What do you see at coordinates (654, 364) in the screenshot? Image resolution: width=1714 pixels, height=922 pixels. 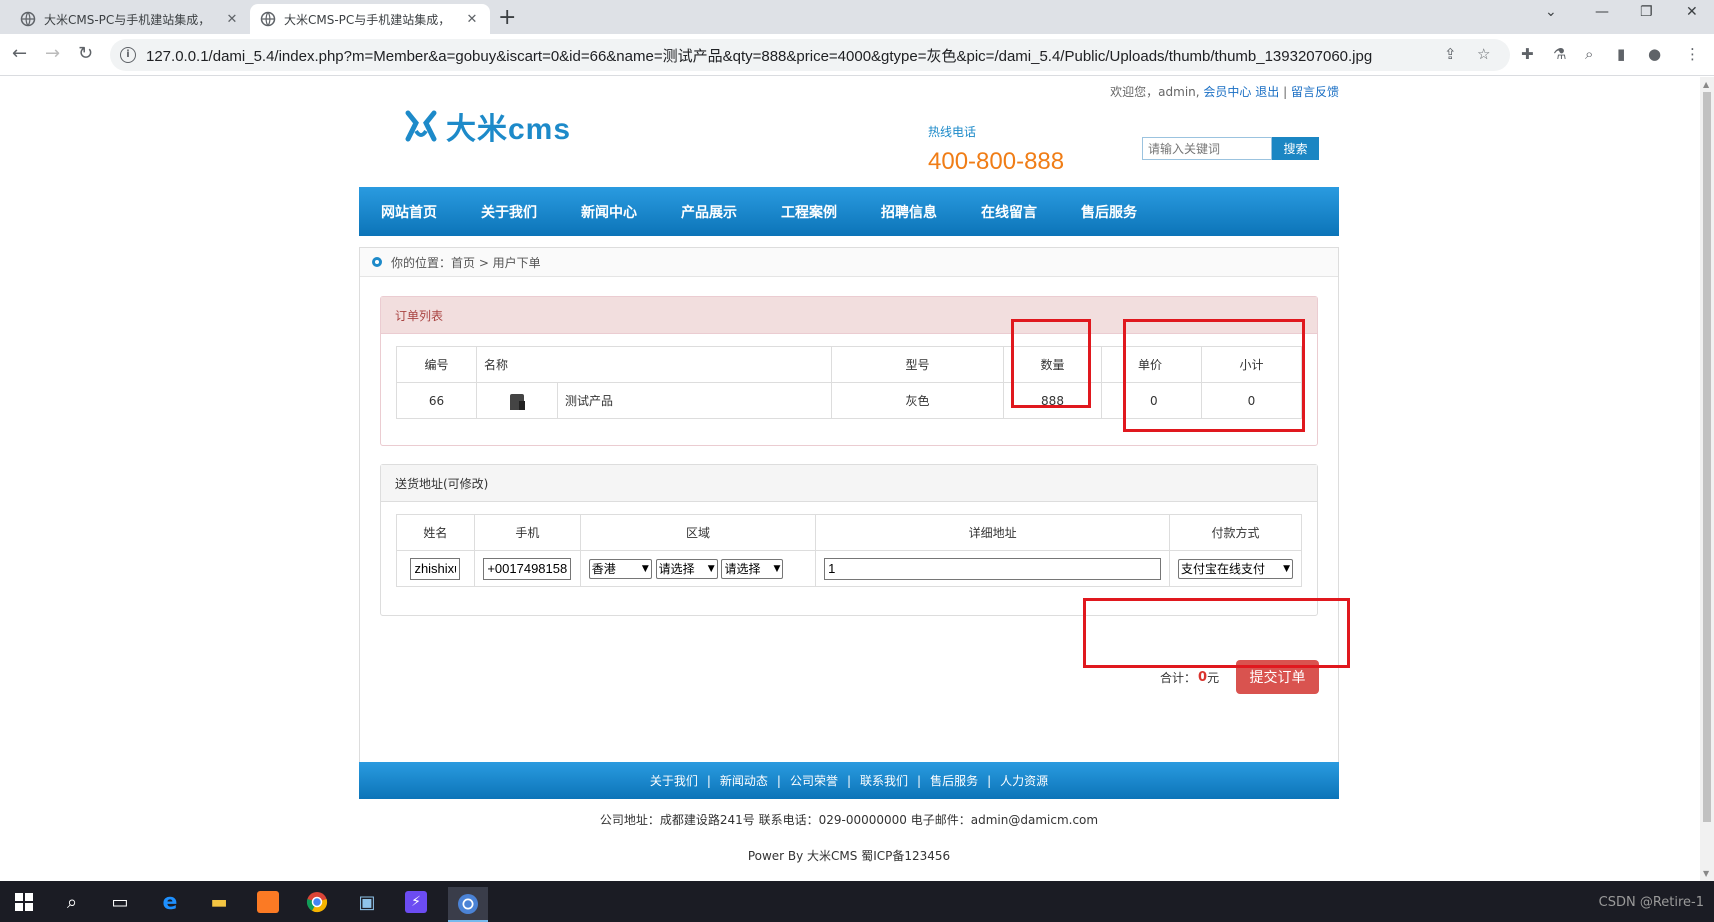 I see `col-name: 名称` at bounding box center [654, 364].